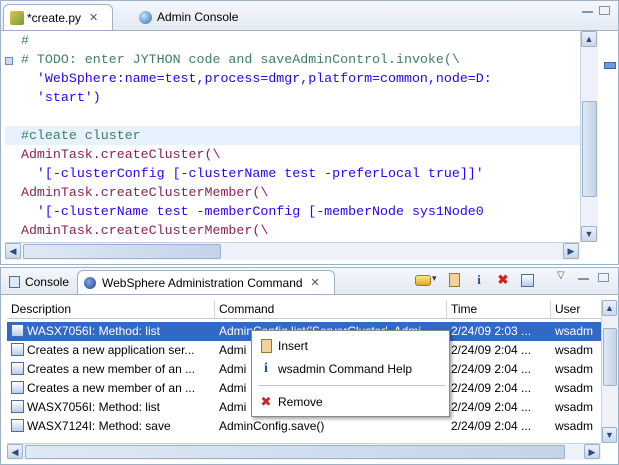  I want to click on table-vertical-scrollbar: ▲ ▼, so click(609, 371).